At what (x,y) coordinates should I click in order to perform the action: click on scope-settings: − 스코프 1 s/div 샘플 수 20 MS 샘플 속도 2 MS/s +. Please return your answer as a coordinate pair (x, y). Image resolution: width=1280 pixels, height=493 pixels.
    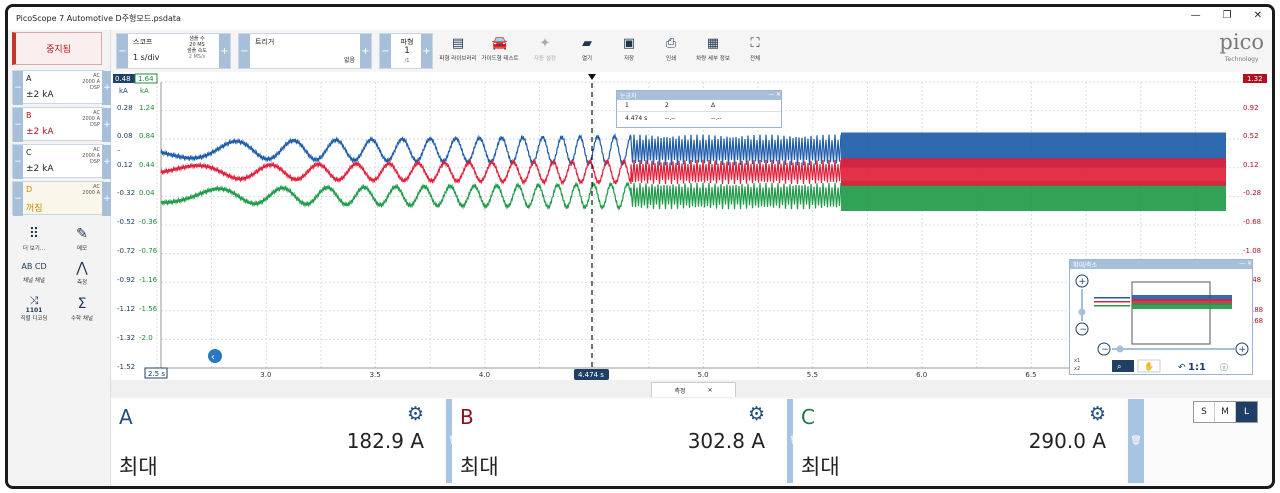
    Looking at the image, I should click on (173, 51).